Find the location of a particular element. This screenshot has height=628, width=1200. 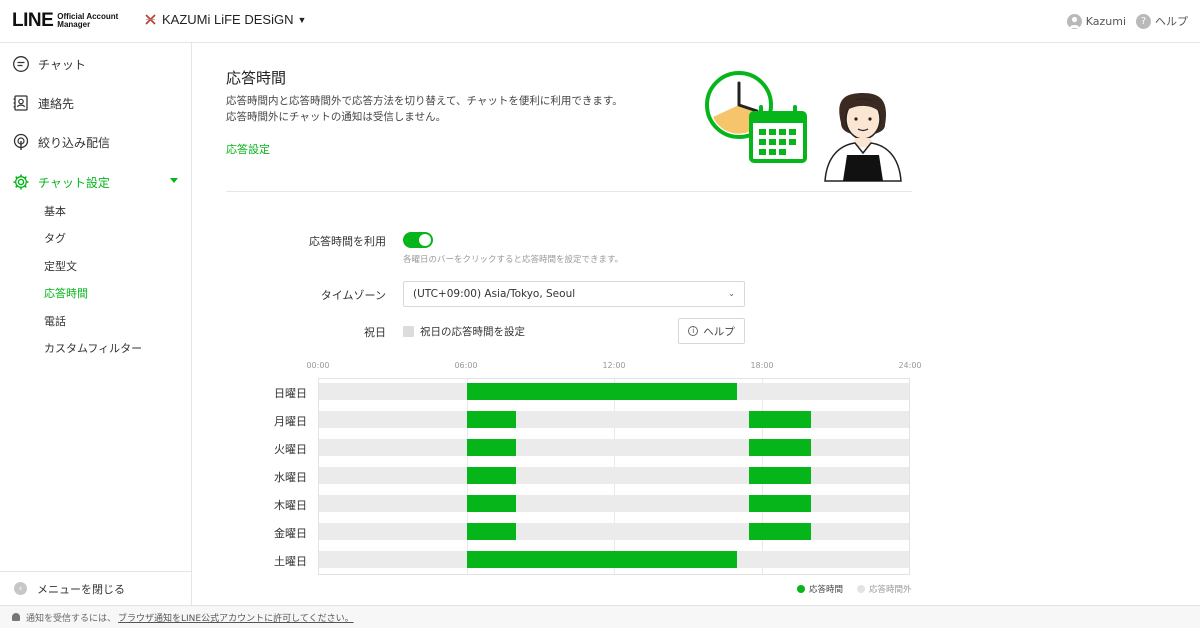

chevron-left-icon: ‹ is located at coordinates (20, 588).